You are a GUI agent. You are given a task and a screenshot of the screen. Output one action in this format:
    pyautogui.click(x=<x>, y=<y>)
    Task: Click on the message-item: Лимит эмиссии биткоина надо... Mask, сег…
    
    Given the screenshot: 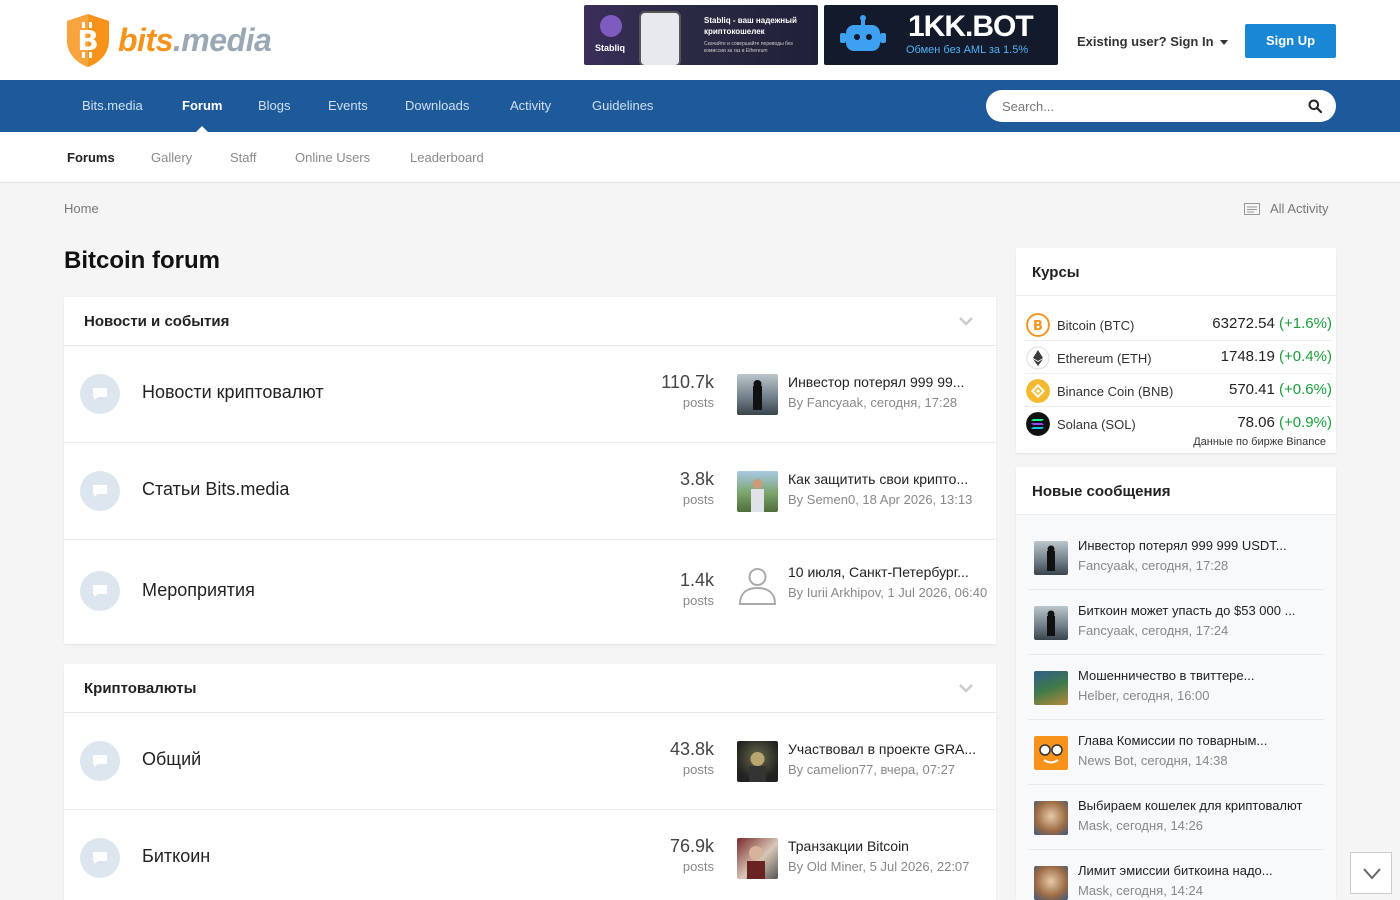 What is the action you would take?
    pyautogui.click(x=1176, y=875)
    